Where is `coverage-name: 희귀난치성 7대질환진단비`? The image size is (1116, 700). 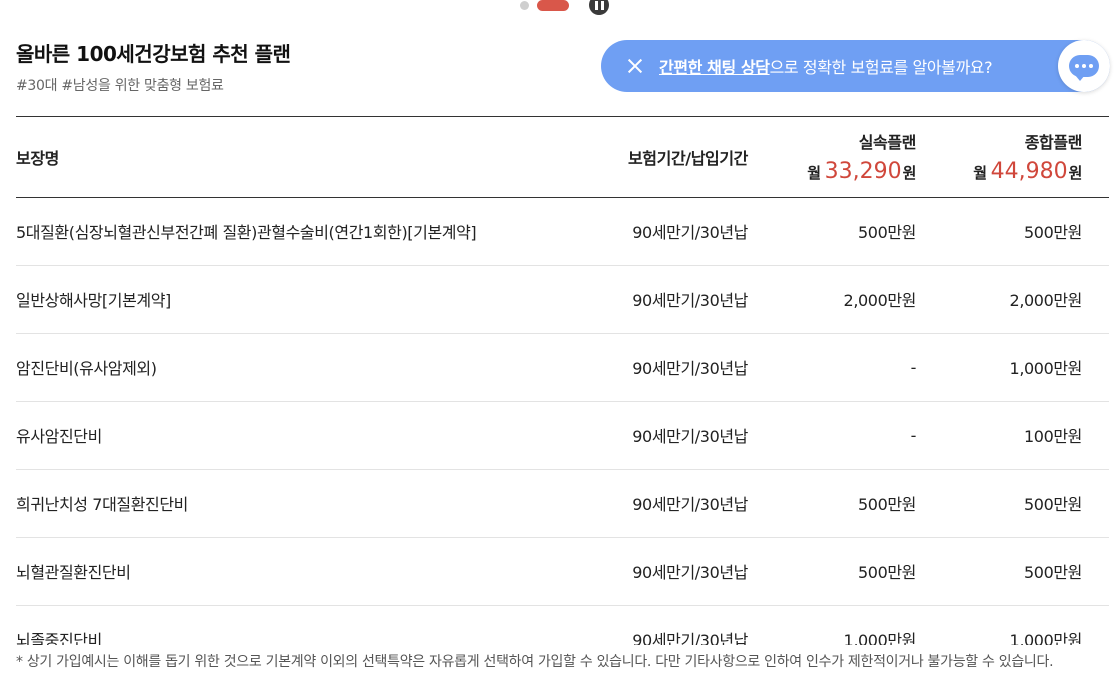
coverage-name: 희귀난치성 7대질환진단비 is located at coordinates (102, 504).